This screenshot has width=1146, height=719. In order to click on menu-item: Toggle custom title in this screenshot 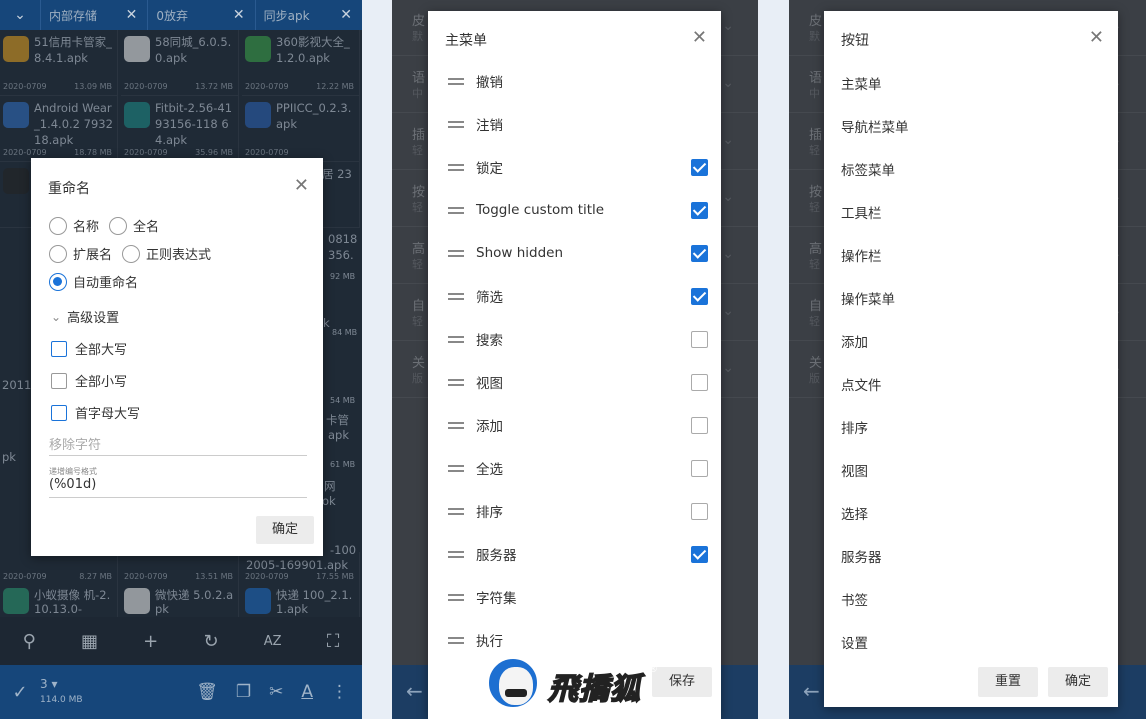, I will do `click(578, 210)`.